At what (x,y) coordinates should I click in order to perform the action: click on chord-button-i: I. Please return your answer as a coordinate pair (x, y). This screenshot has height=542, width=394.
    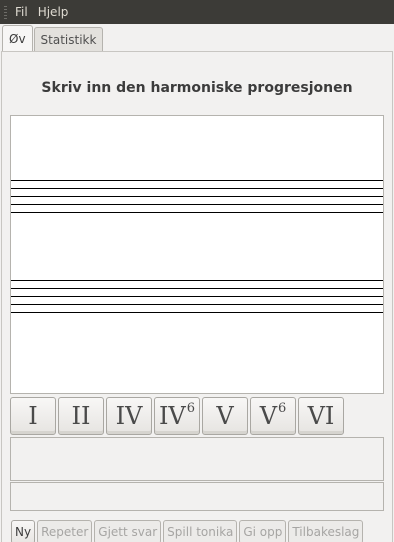
    Looking at the image, I should click on (33, 416).